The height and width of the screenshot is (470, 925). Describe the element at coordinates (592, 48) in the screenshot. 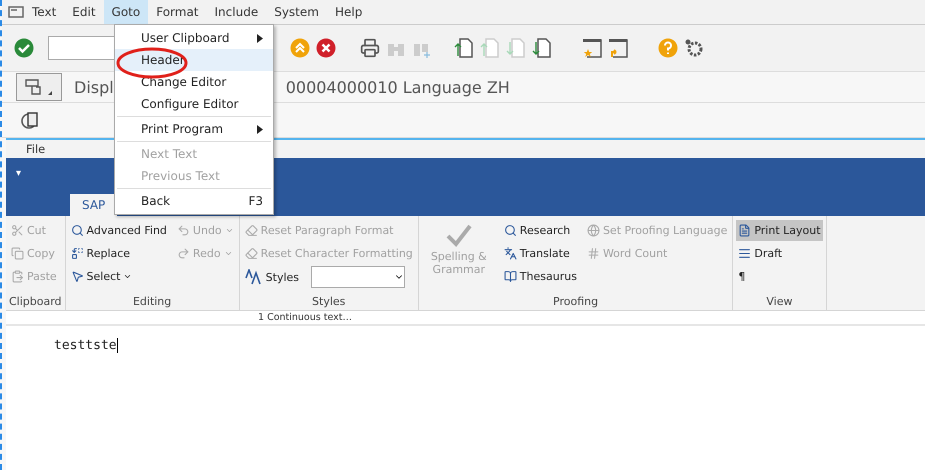

I see `window-star-icon` at that location.